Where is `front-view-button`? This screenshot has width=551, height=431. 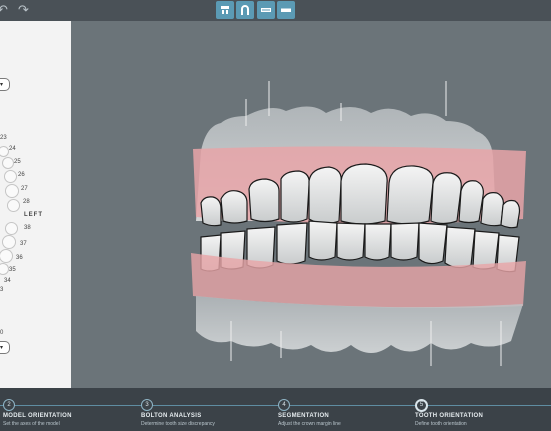
front-view-button is located at coordinates (225, 10).